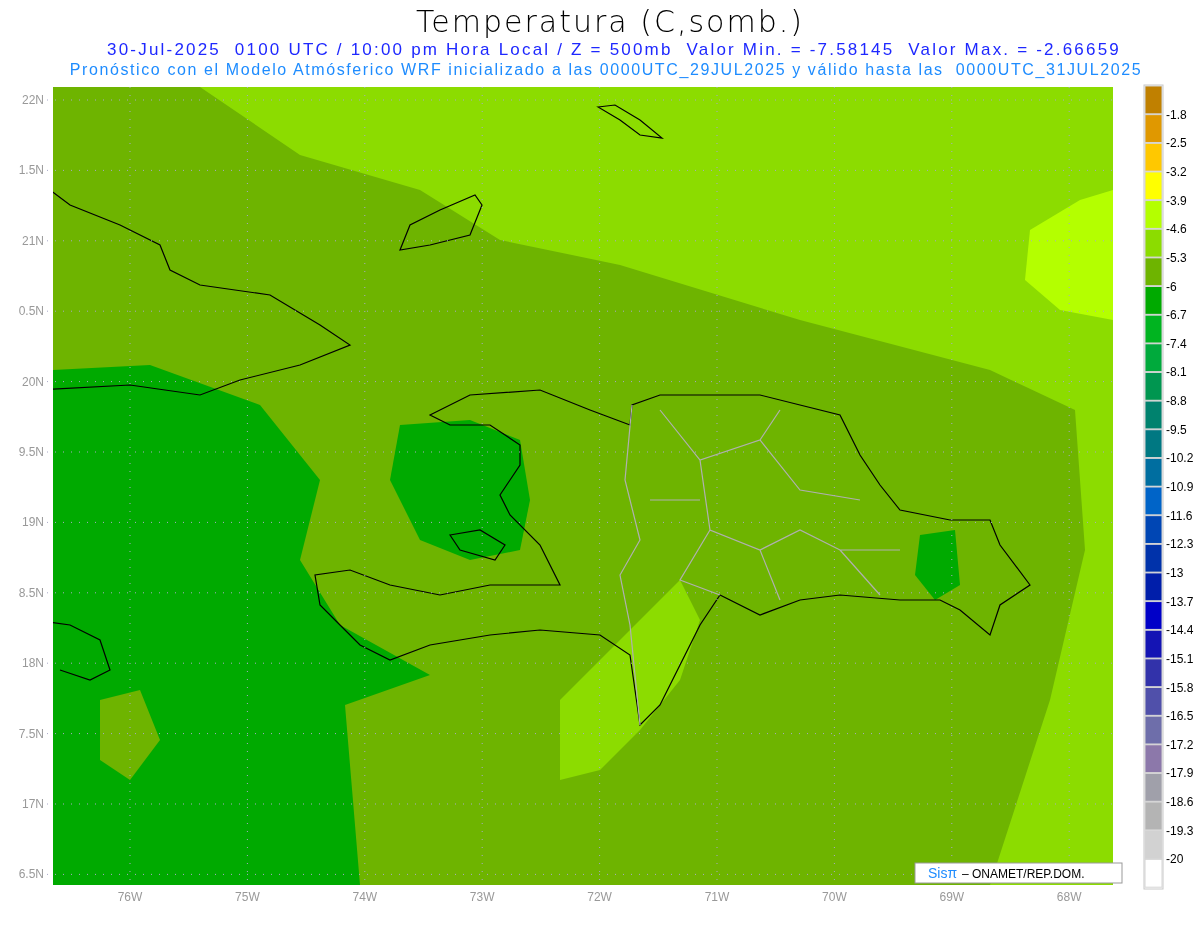  Describe the element at coordinates (606, 70) in the screenshot. I see `forecast-info: Pronóstico con el Modelo Atmósferico WRF inicializado a las 0000UTC_29JUL2025 y válido hasta las 0000UTC_31JUL2025` at that location.